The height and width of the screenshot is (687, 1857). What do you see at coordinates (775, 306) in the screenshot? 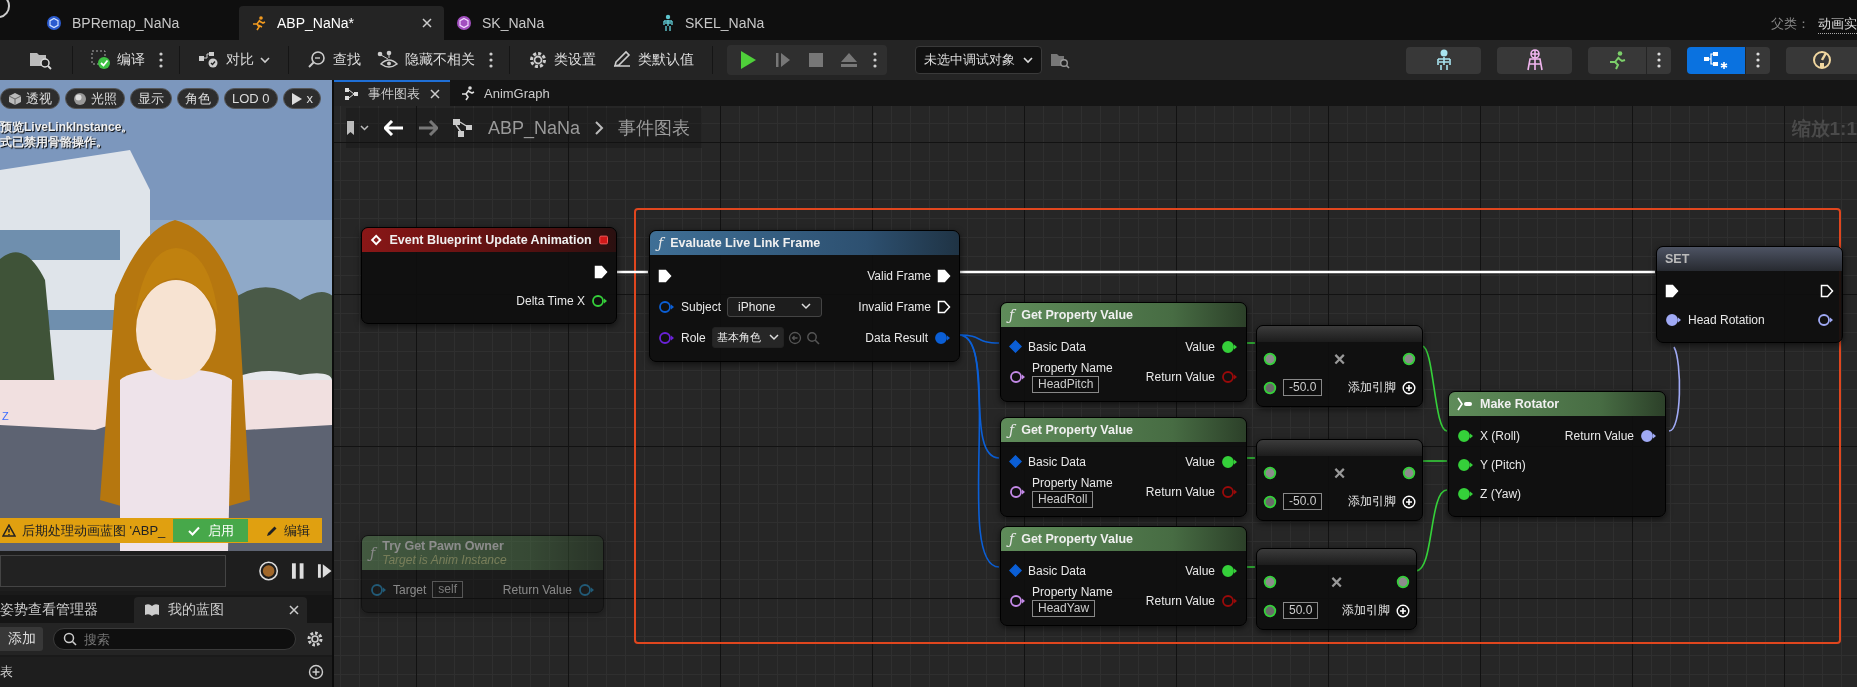
I see `value-dropdown: iPhone` at bounding box center [775, 306].